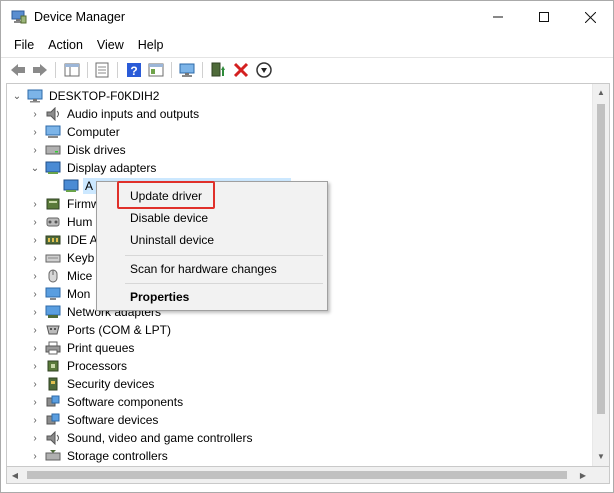 The image size is (614, 493). I want to click on tree-item-monitors: › Mon, so click(60, 294).